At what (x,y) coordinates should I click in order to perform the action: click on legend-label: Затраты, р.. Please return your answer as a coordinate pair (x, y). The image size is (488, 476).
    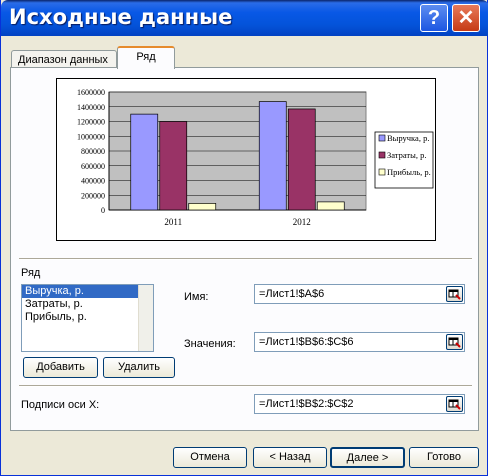
    Looking at the image, I should click on (406, 155).